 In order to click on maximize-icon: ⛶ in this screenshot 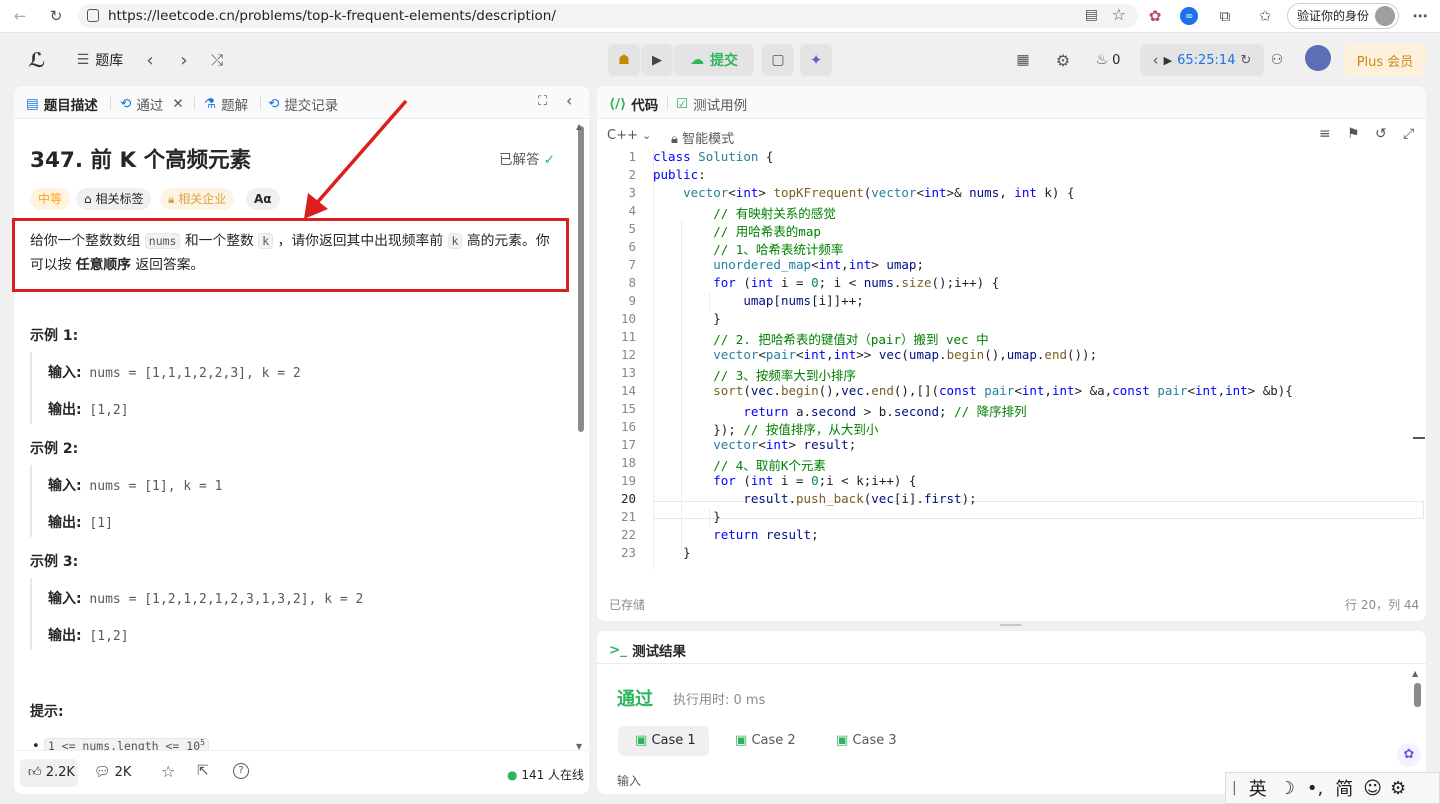, I will do `click(542, 101)`.